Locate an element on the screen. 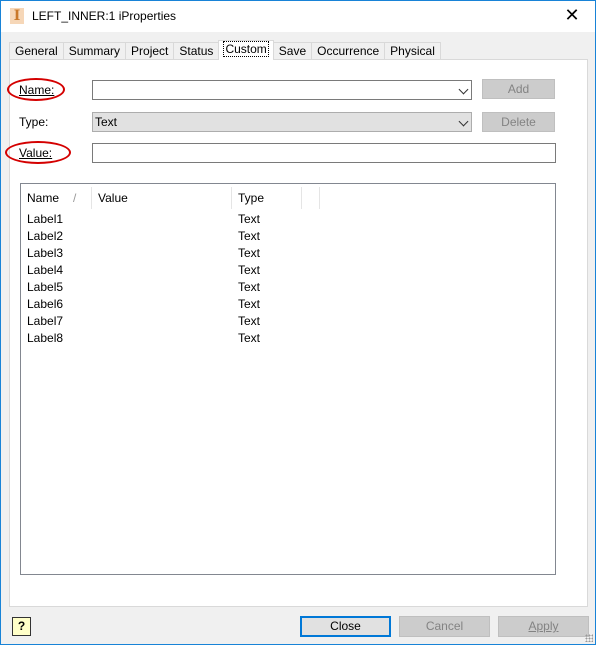 This screenshot has height=645, width=596. tab-label: Save is located at coordinates (292, 51).